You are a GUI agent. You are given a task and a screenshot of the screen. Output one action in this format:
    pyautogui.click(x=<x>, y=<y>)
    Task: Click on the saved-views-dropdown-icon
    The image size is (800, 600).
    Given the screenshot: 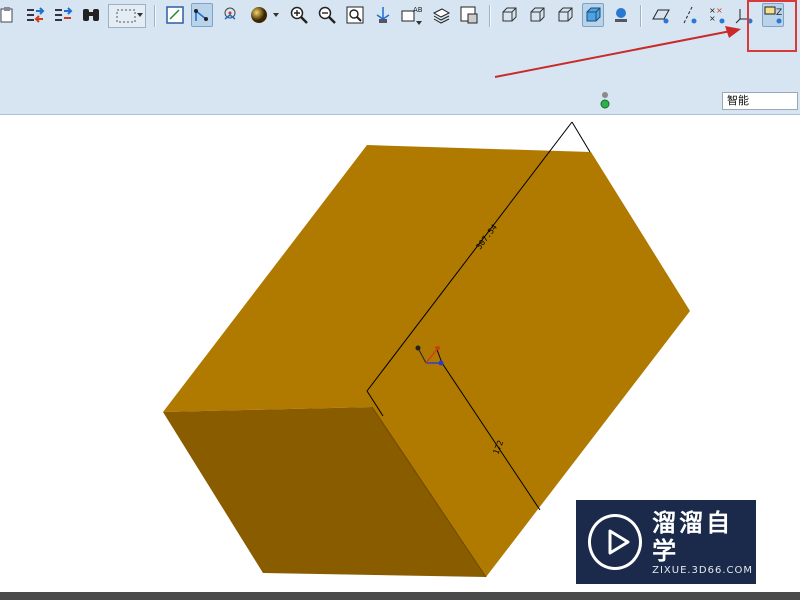 What is the action you would take?
    pyautogui.click(x=419, y=23)
    